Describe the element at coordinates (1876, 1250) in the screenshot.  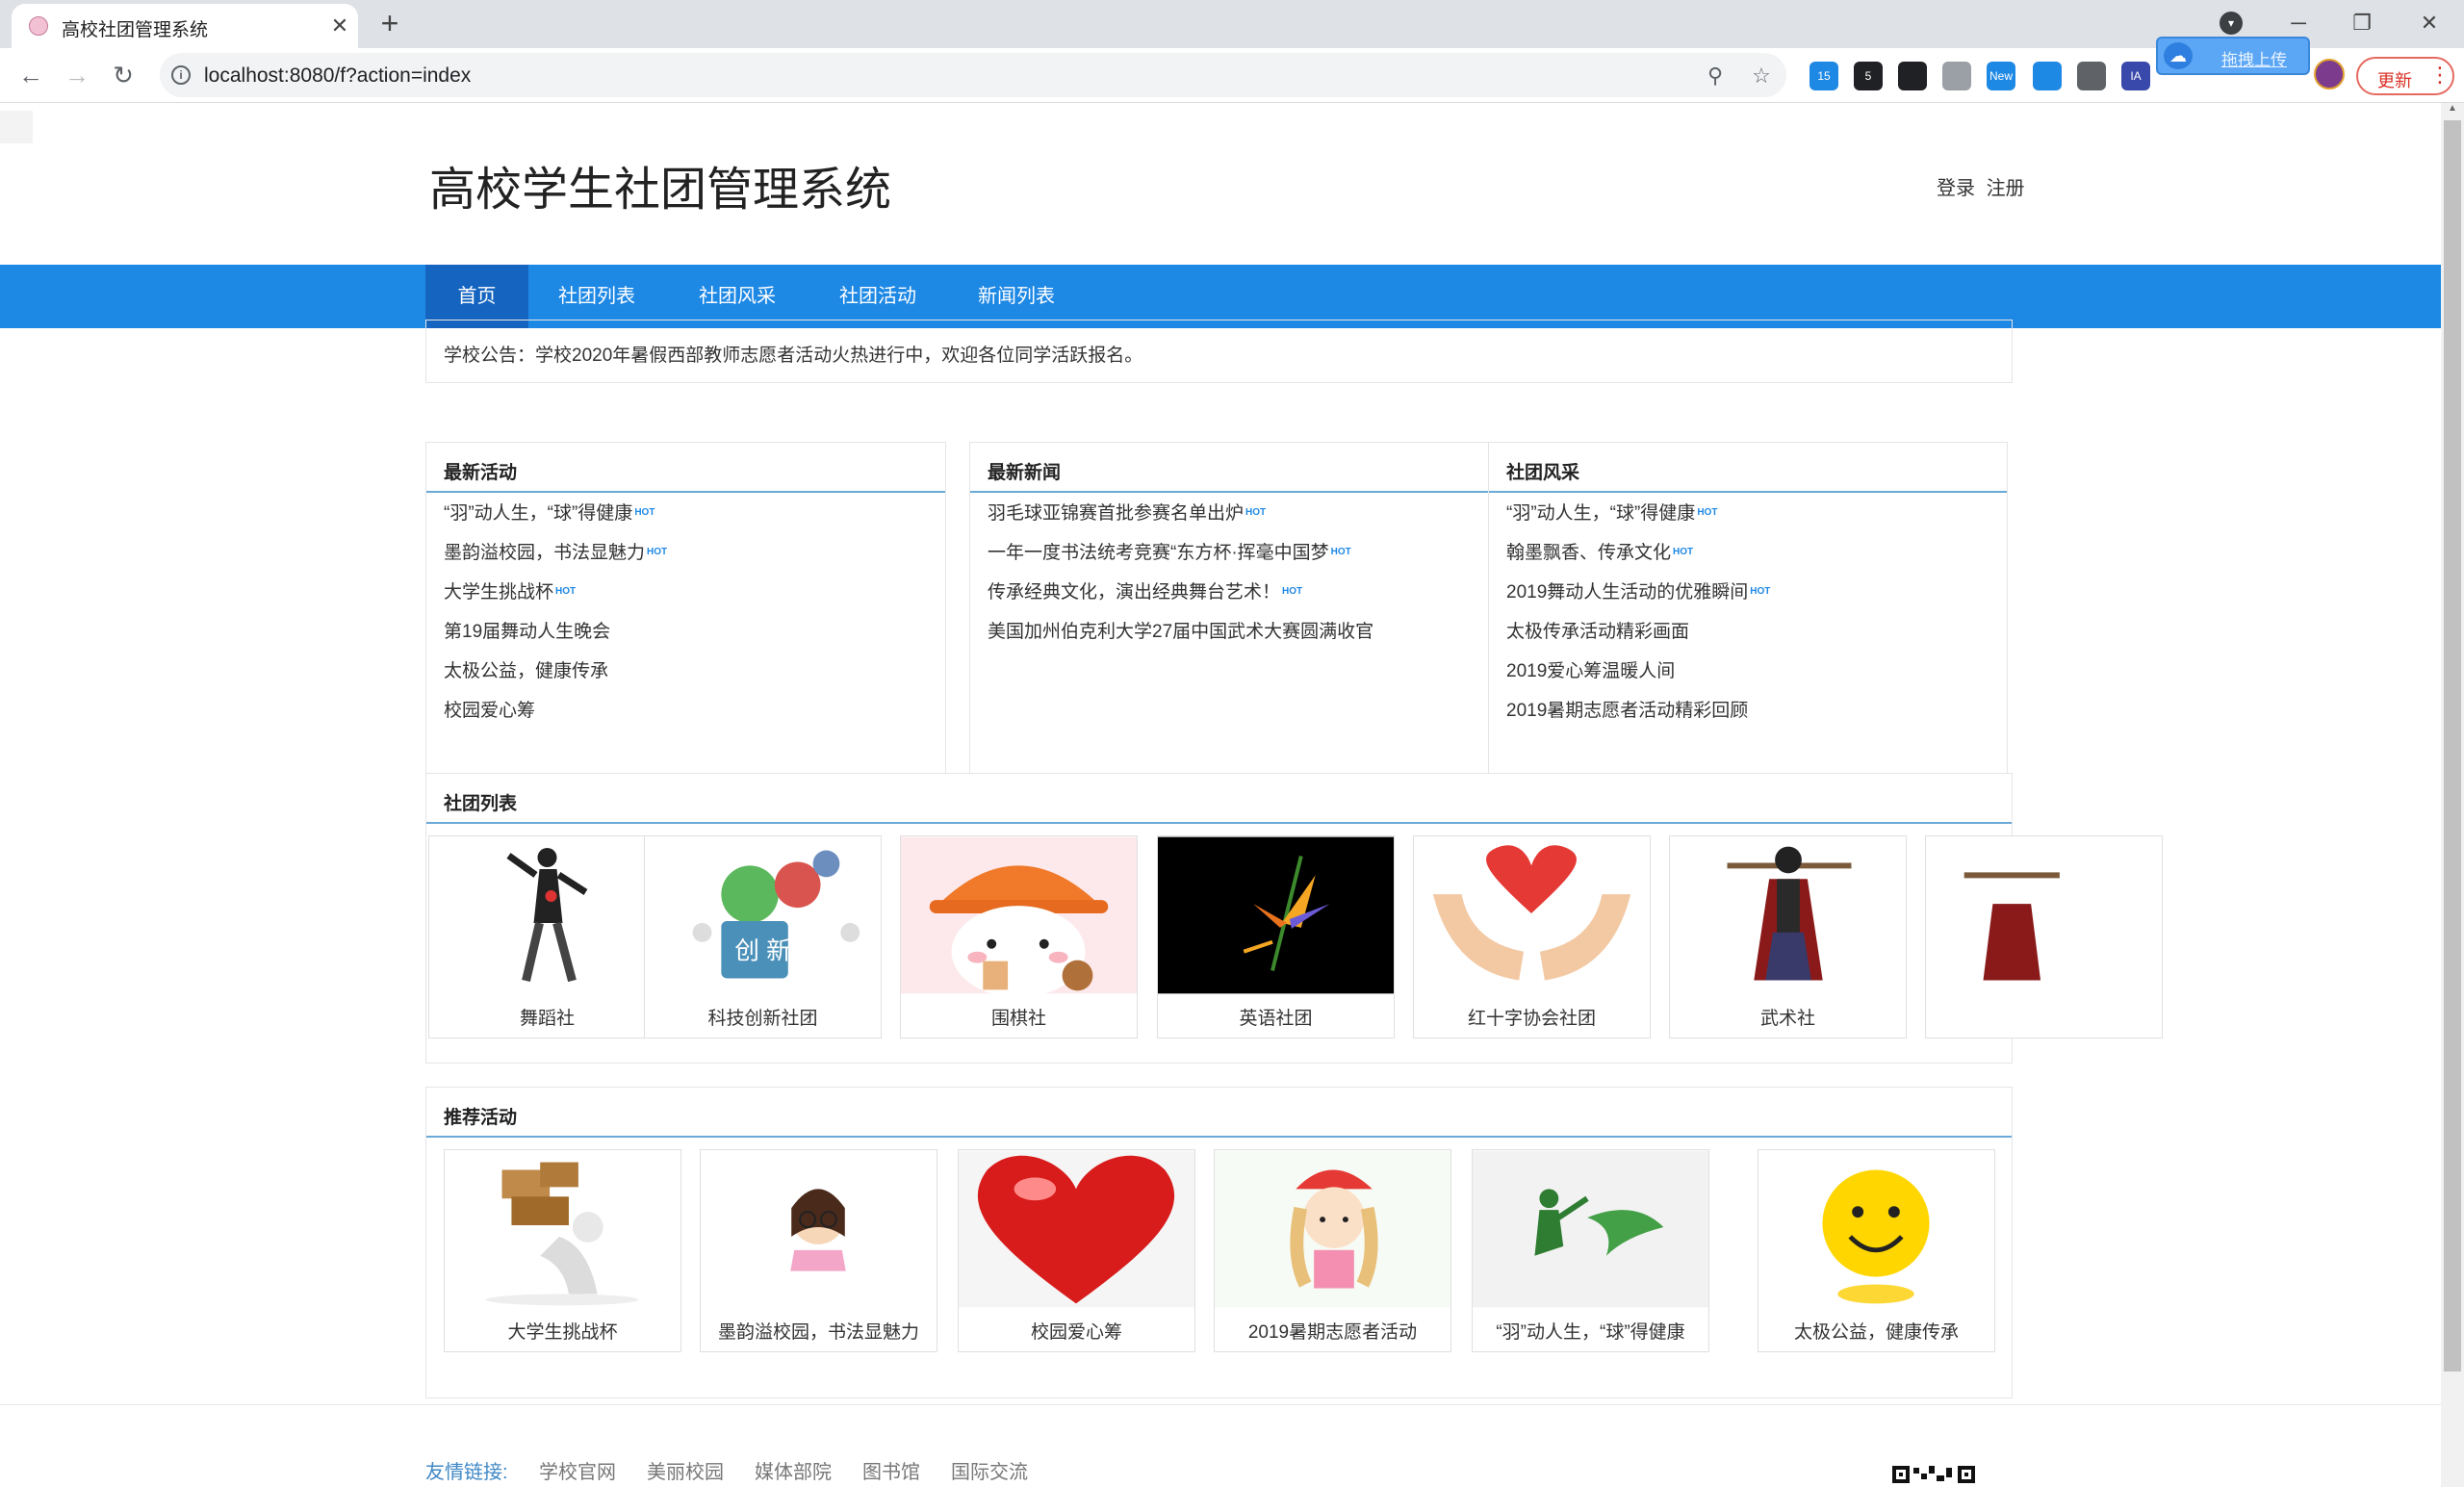
I see `activity-card: 太极公益，健康传承` at that location.